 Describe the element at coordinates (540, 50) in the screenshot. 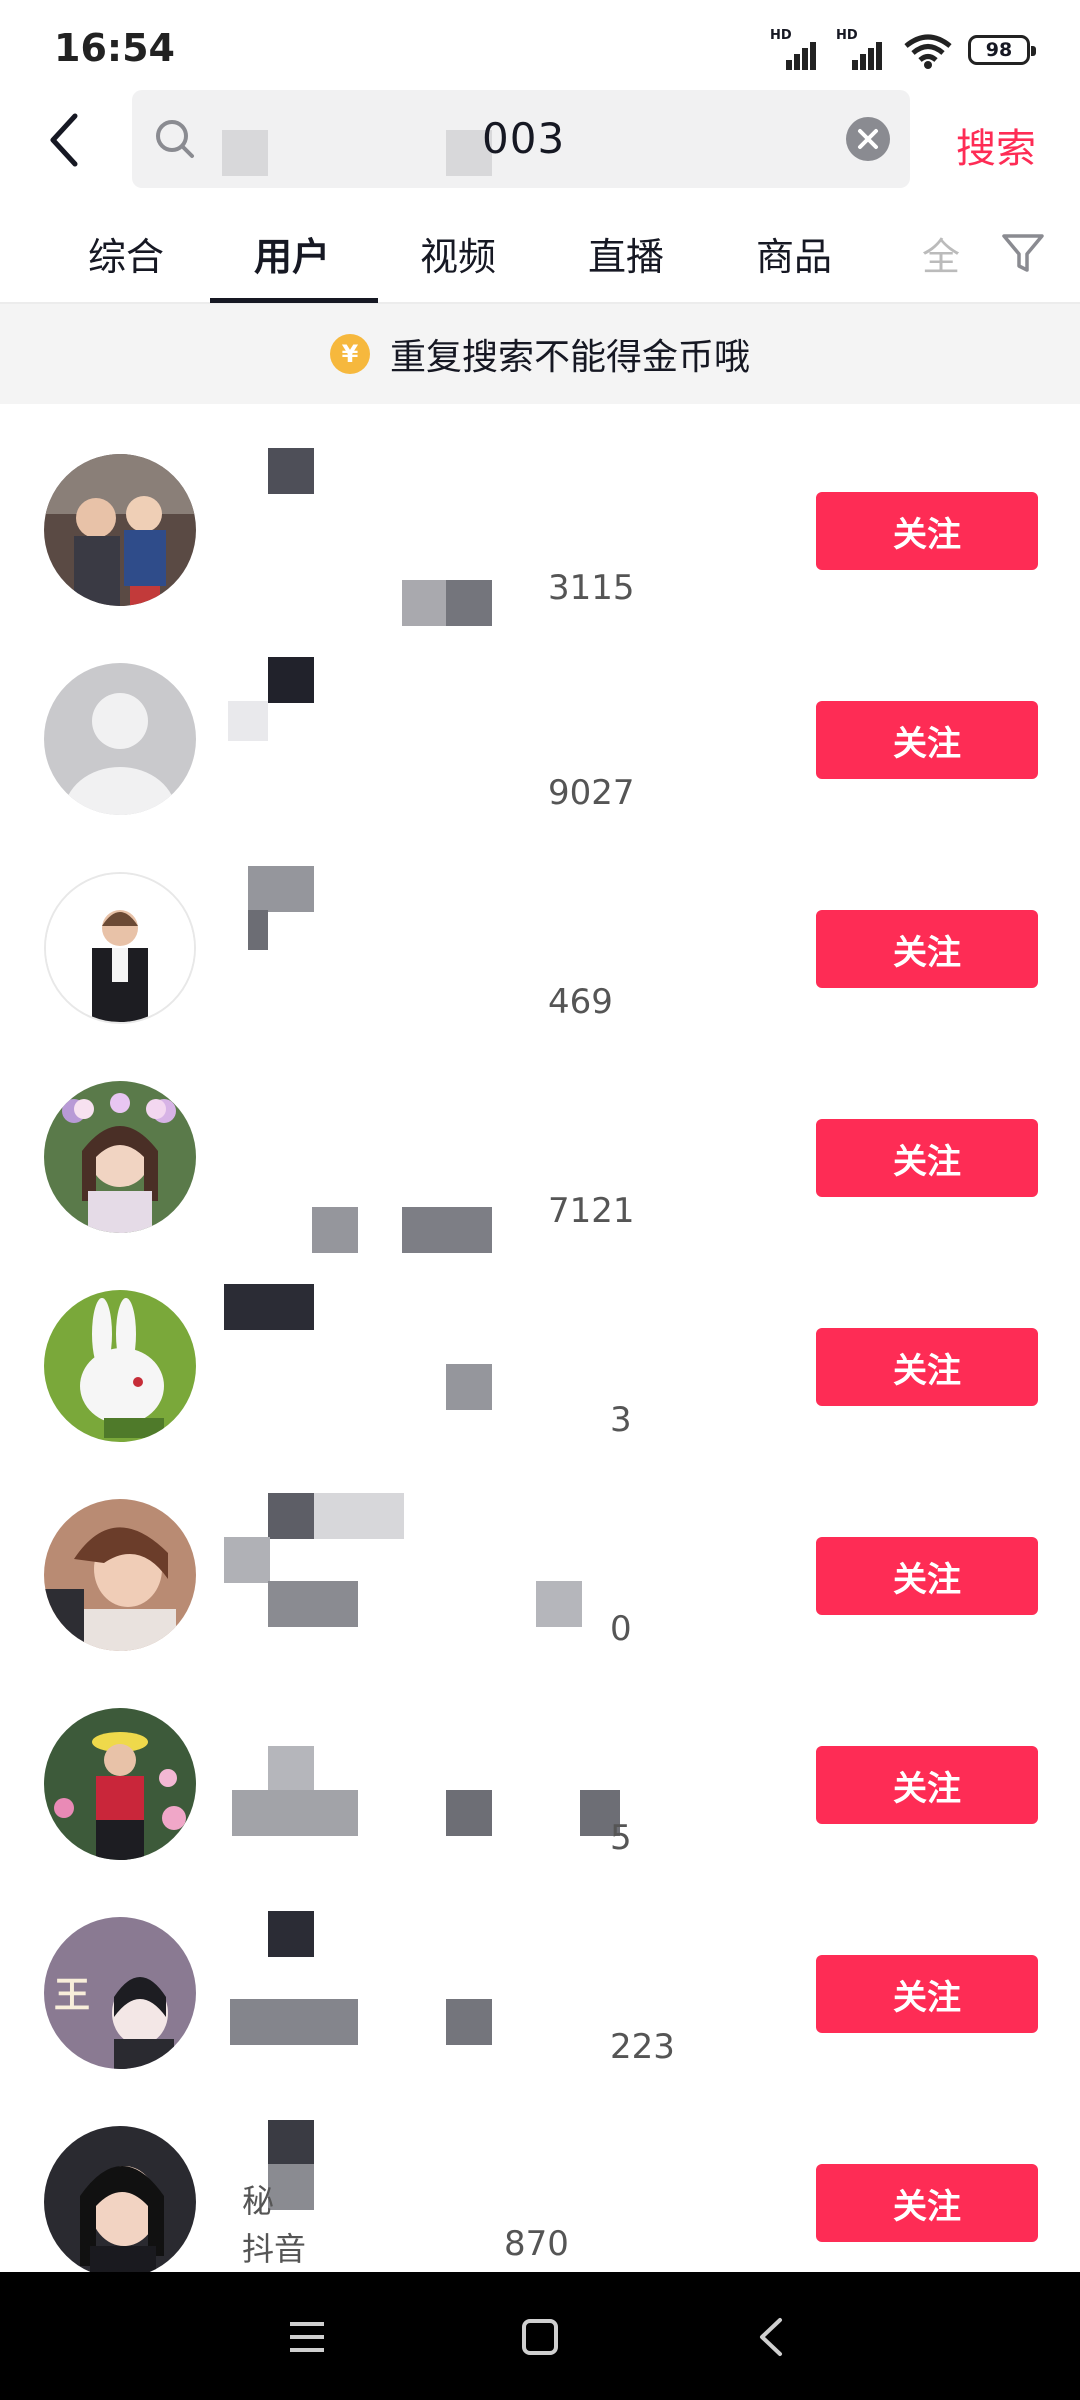

I see `status-bar: 16:54 HD HD 98` at that location.